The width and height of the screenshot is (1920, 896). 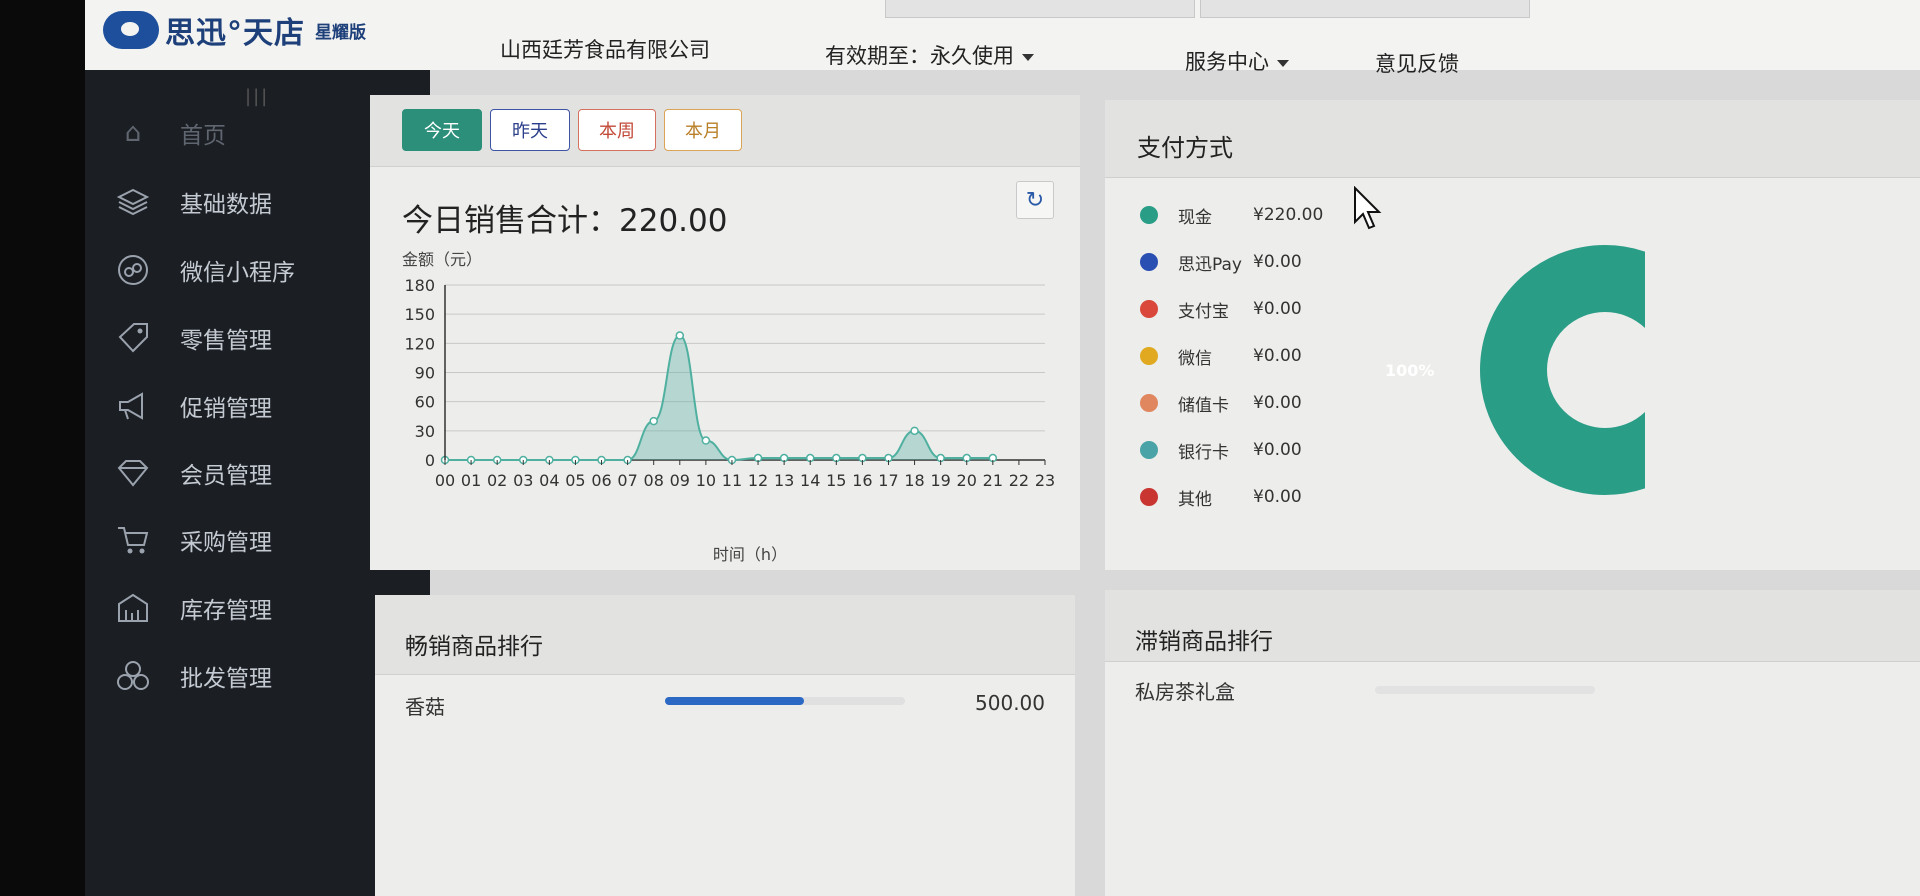 I want to click on x-tick-label: 21, so click(x=993, y=480).